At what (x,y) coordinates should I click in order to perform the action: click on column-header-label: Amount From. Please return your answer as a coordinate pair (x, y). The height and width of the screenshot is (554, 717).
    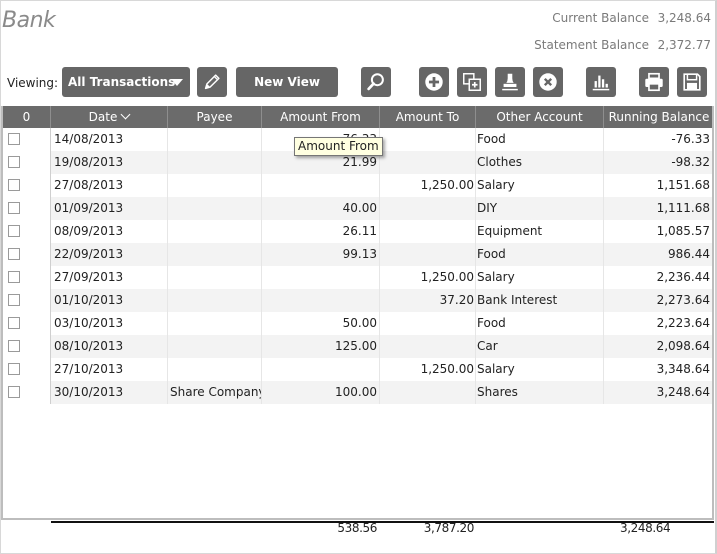
    Looking at the image, I should click on (320, 117).